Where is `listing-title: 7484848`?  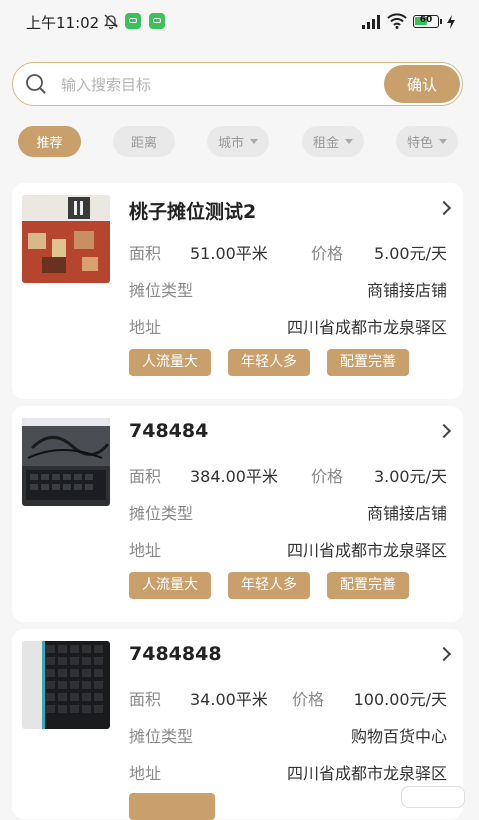
listing-title: 7484848 is located at coordinates (175, 654).